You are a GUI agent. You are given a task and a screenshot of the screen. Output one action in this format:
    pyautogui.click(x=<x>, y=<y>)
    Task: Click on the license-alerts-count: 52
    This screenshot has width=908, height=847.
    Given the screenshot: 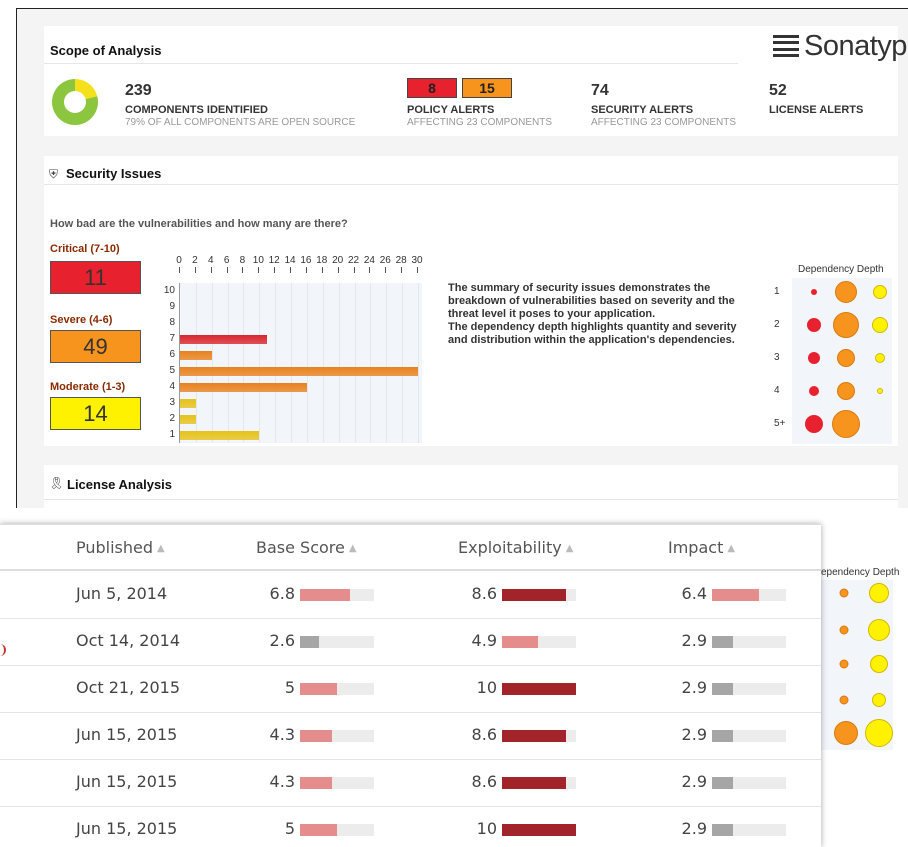 What is the action you would take?
    pyautogui.click(x=778, y=90)
    